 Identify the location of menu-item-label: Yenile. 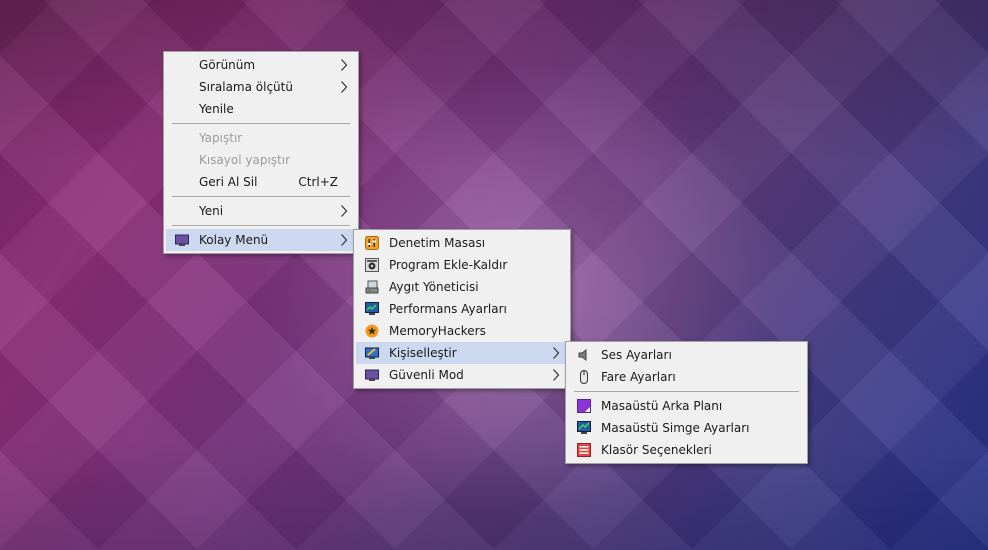
(216, 109).